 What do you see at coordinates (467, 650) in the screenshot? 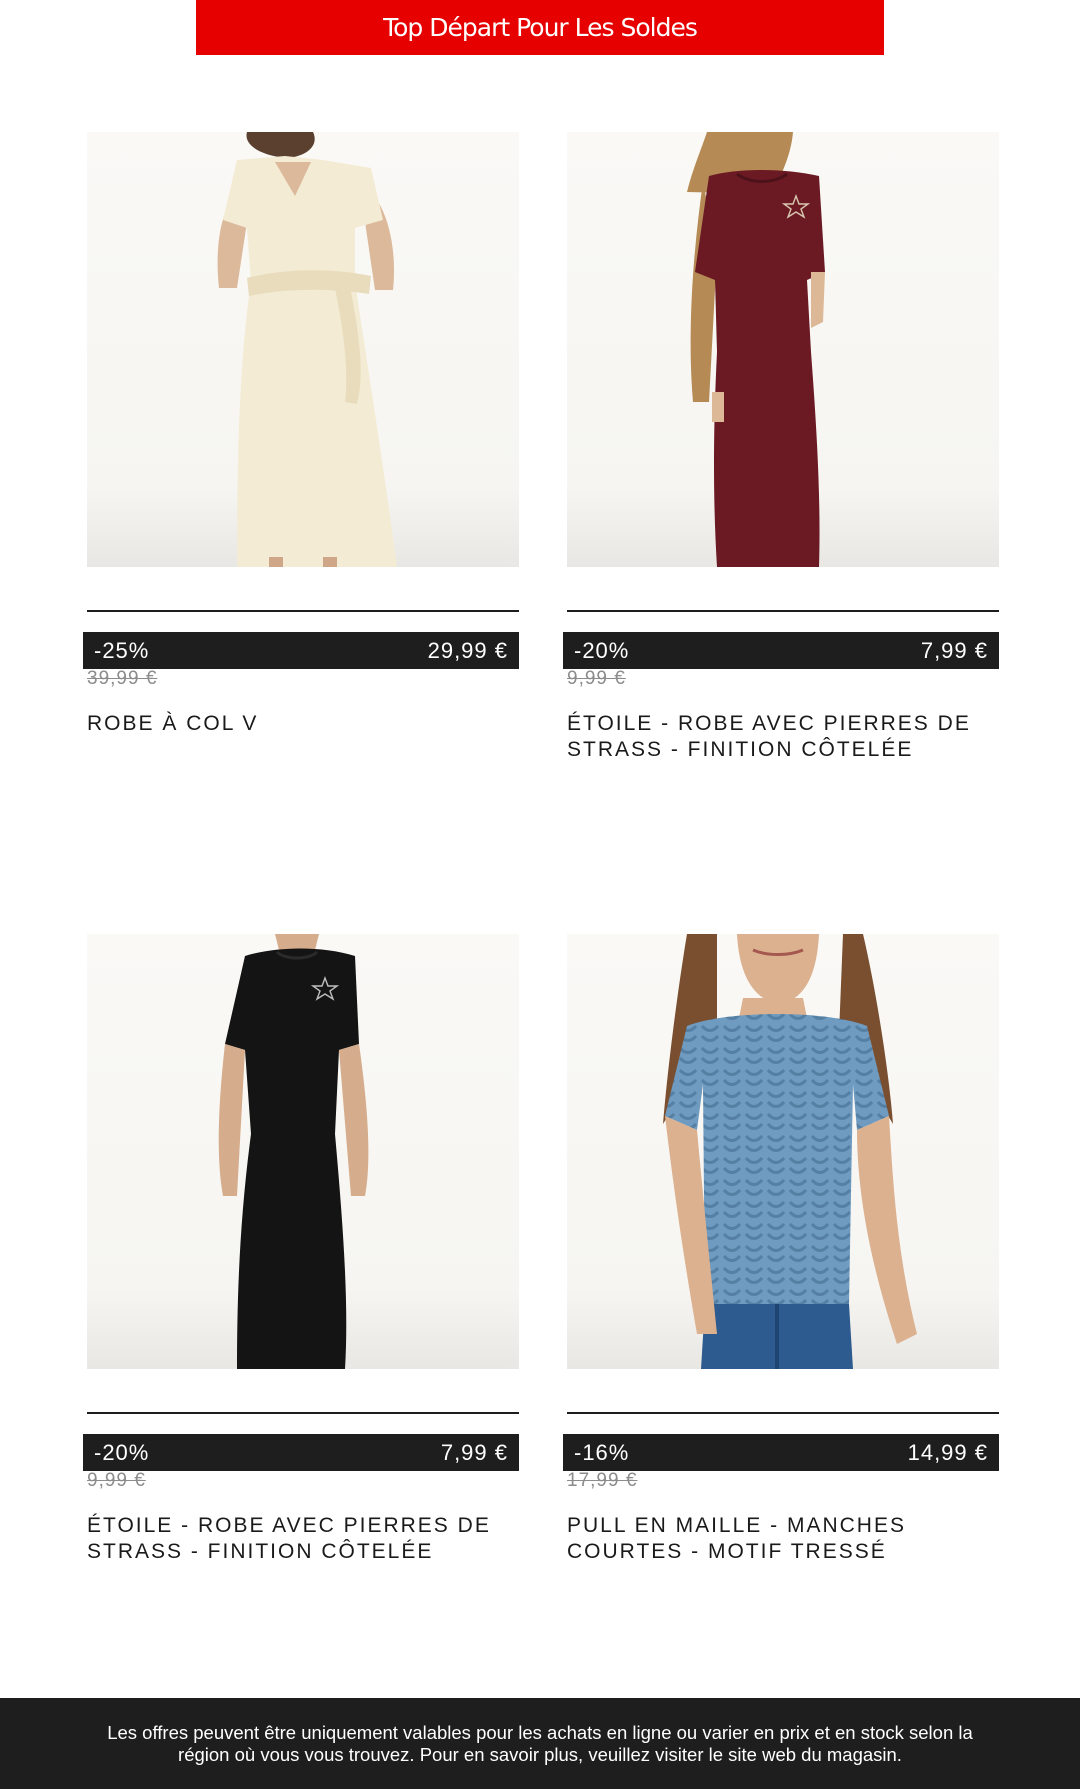
I see `sale-price: 29,99 €` at bounding box center [467, 650].